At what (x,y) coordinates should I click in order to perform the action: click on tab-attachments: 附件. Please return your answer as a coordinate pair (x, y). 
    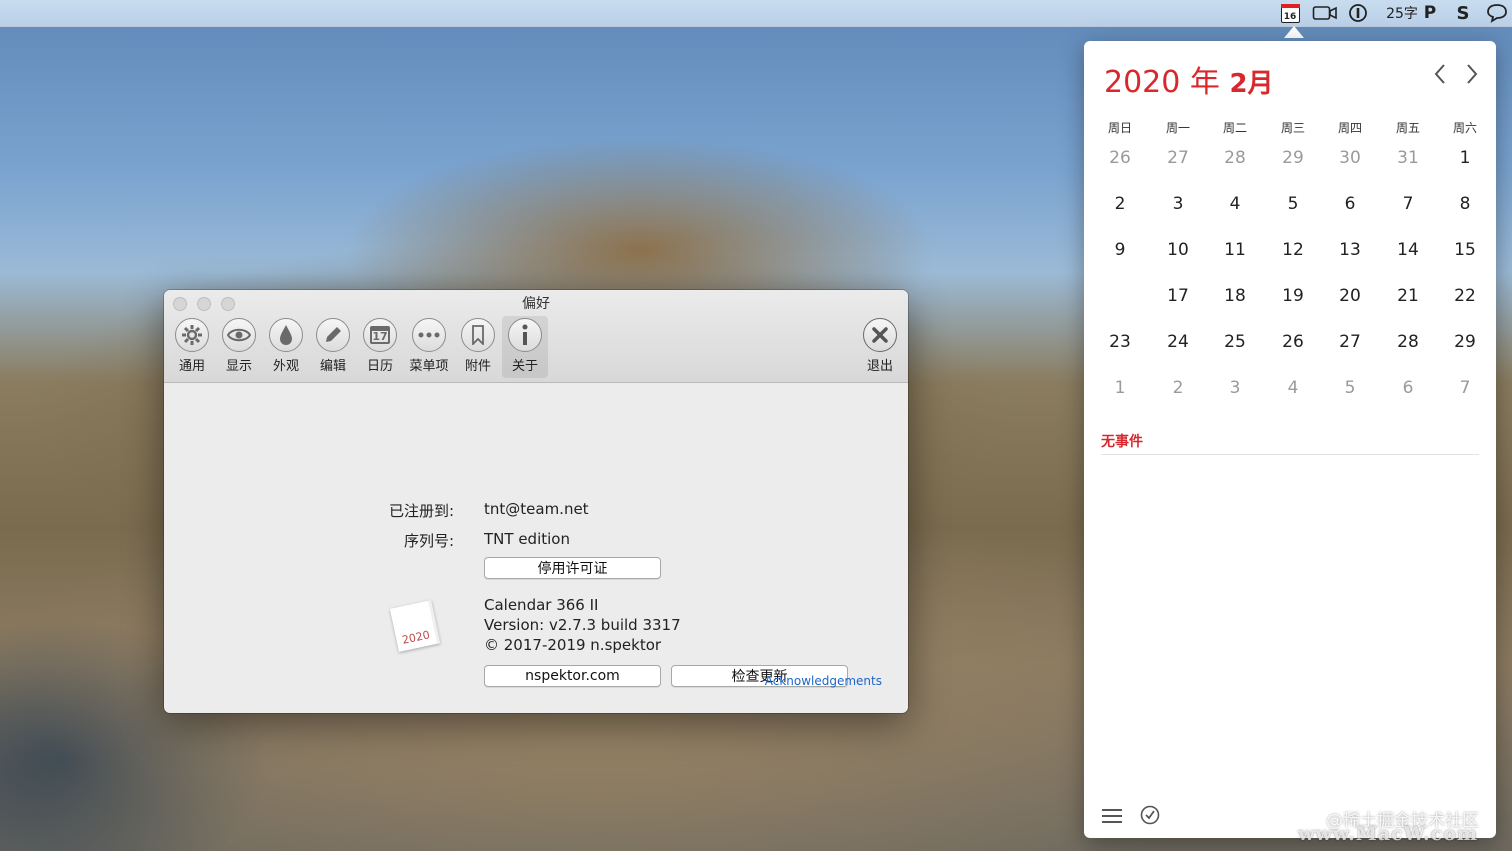
    Looking at the image, I should click on (478, 347).